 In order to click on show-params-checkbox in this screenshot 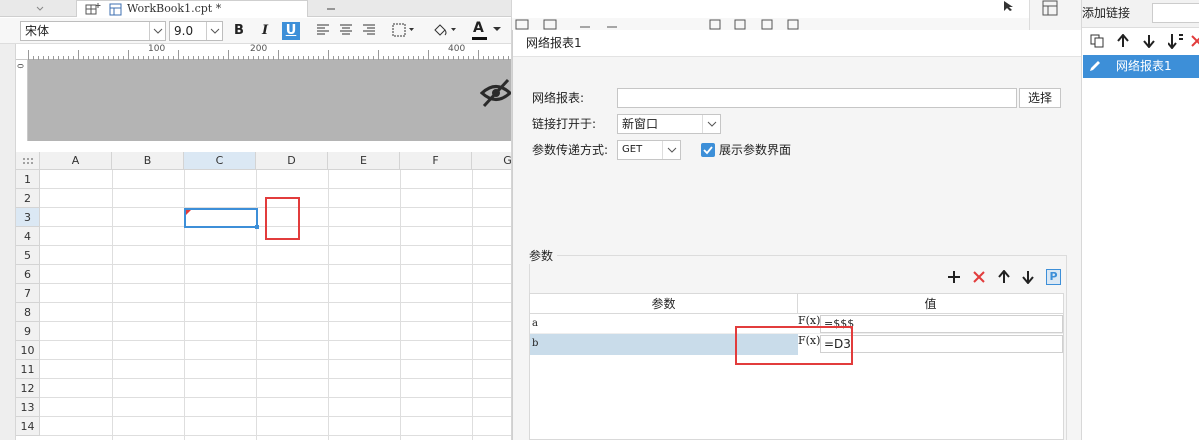, I will do `click(708, 150)`.